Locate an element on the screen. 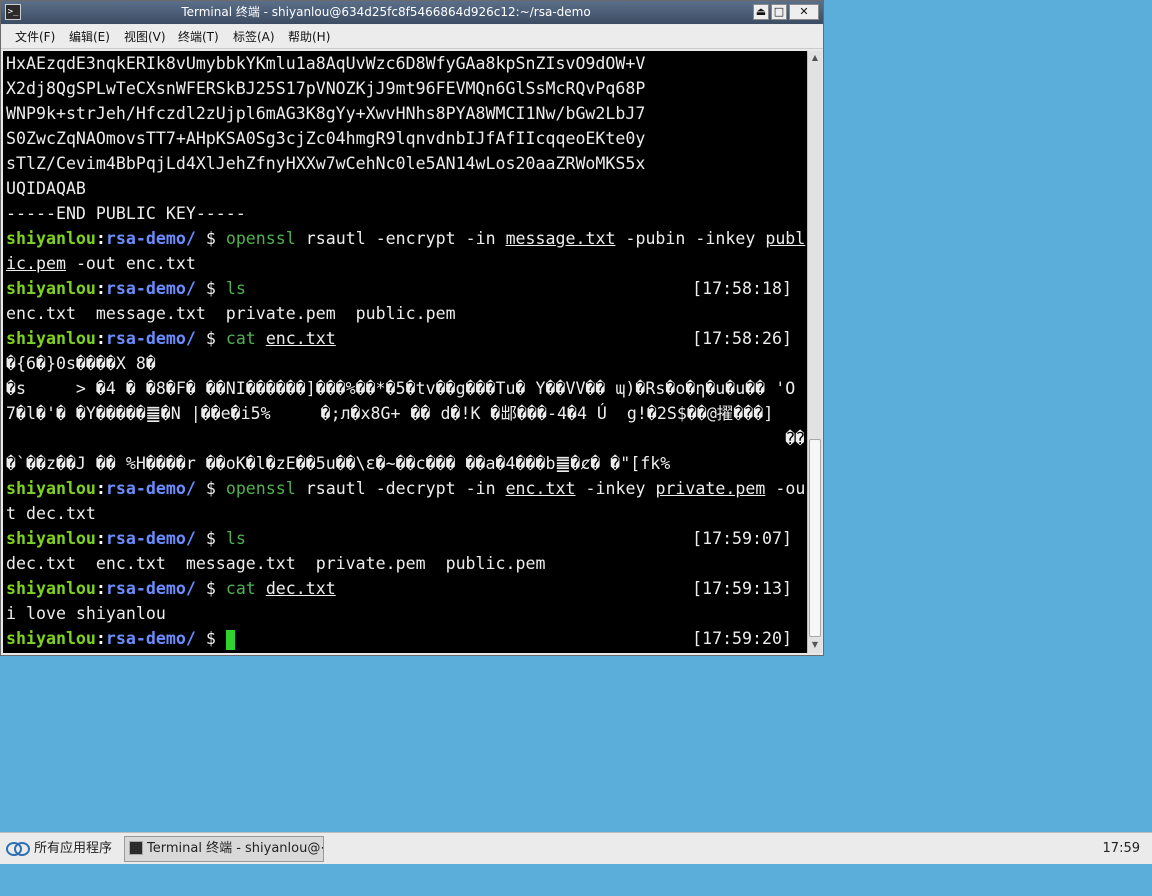  applications-menu-label: 所有应用程序 is located at coordinates (73, 848).